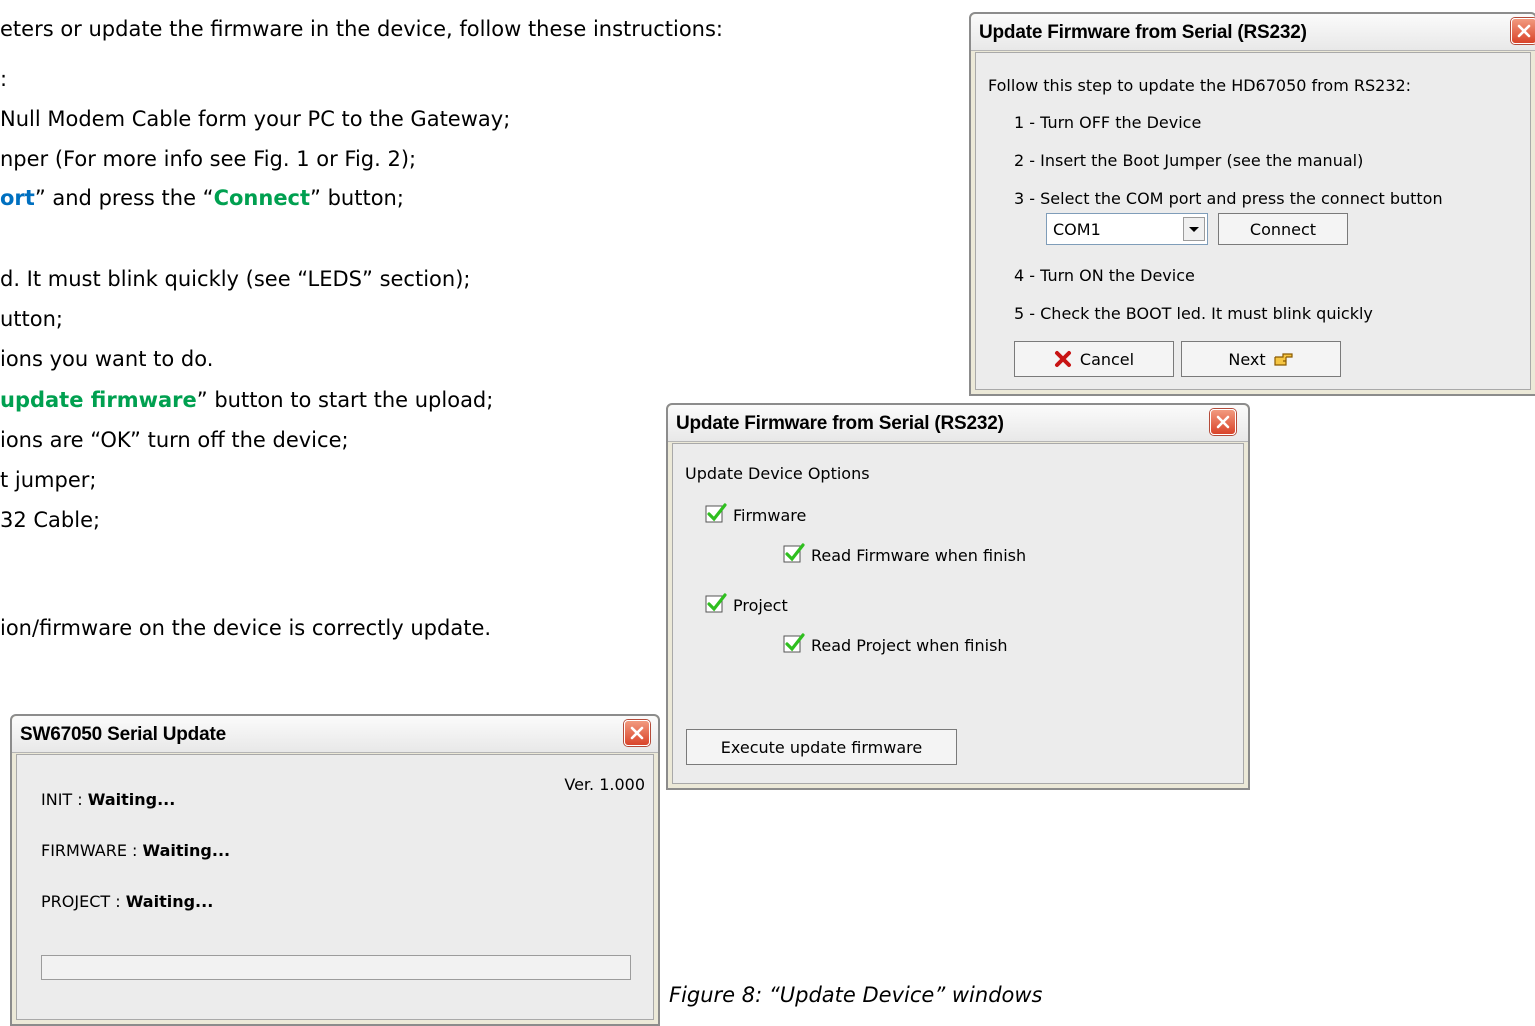  What do you see at coordinates (336, 967) in the screenshot?
I see `progress-bar` at bounding box center [336, 967].